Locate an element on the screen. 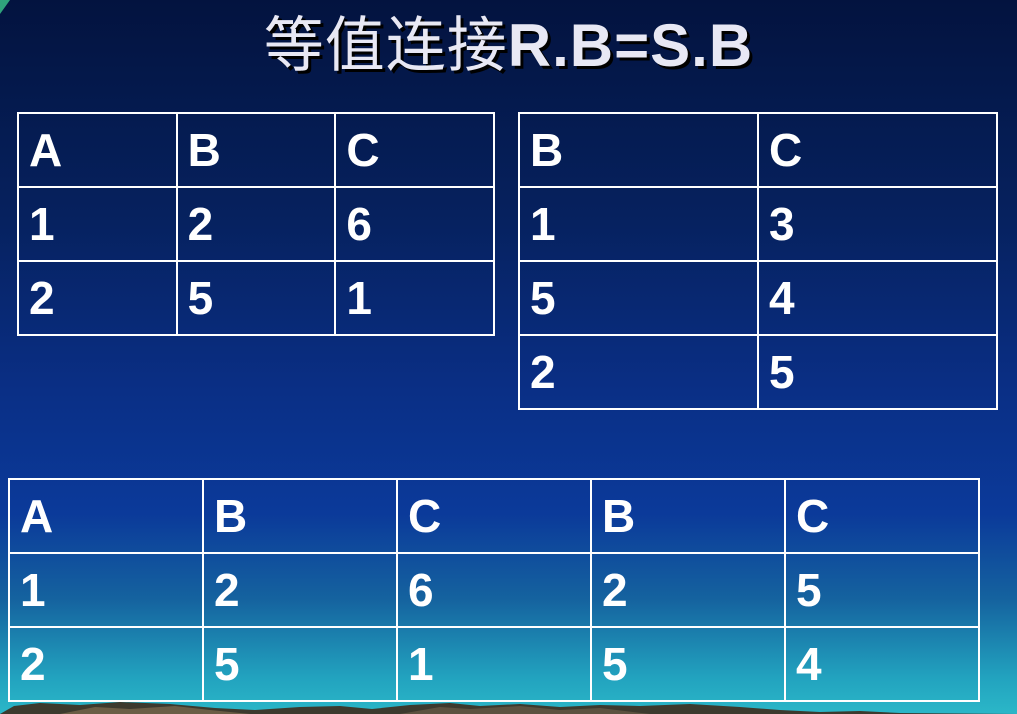 The image size is (1017, 714). table-row: 2 5 1 is located at coordinates (256, 298).